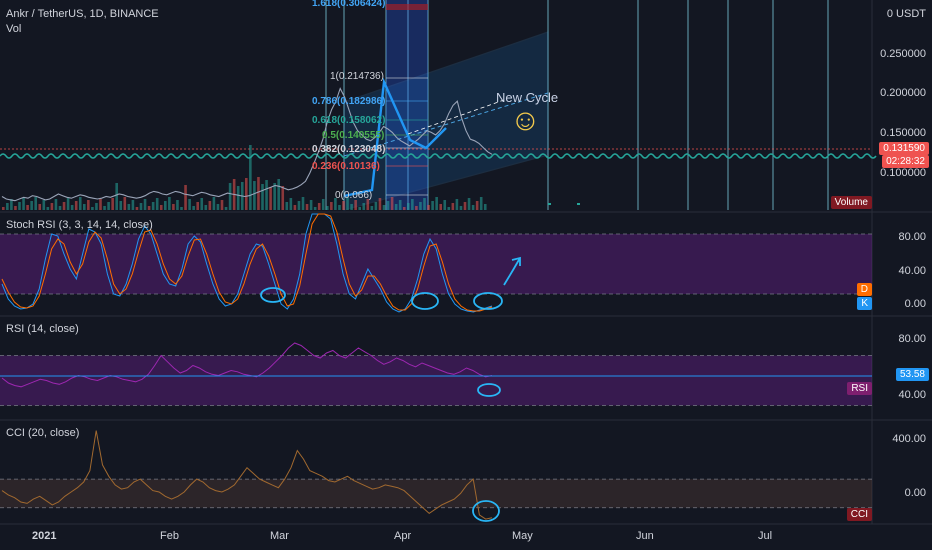  What do you see at coordinates (349, 4) in the screenshot?
I see `fib-label: 1.618(0.306424)` at bounding box center [349, 4].